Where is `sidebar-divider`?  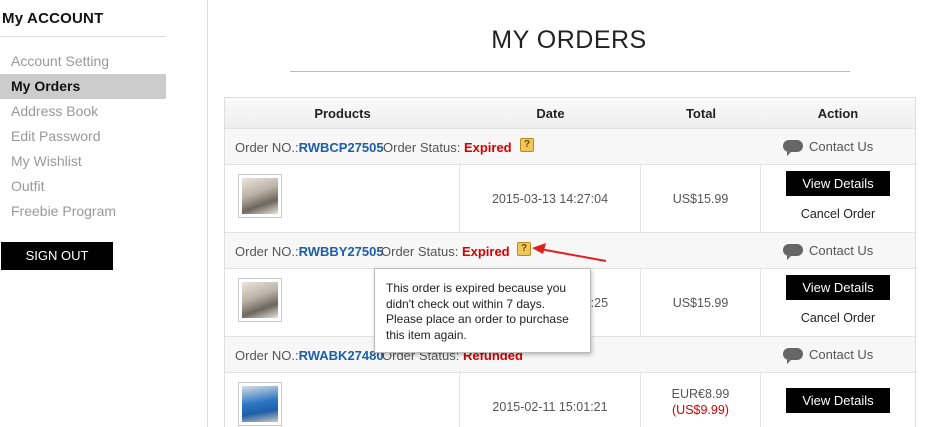 sidebar-divider is located at coordinates (83, 36).